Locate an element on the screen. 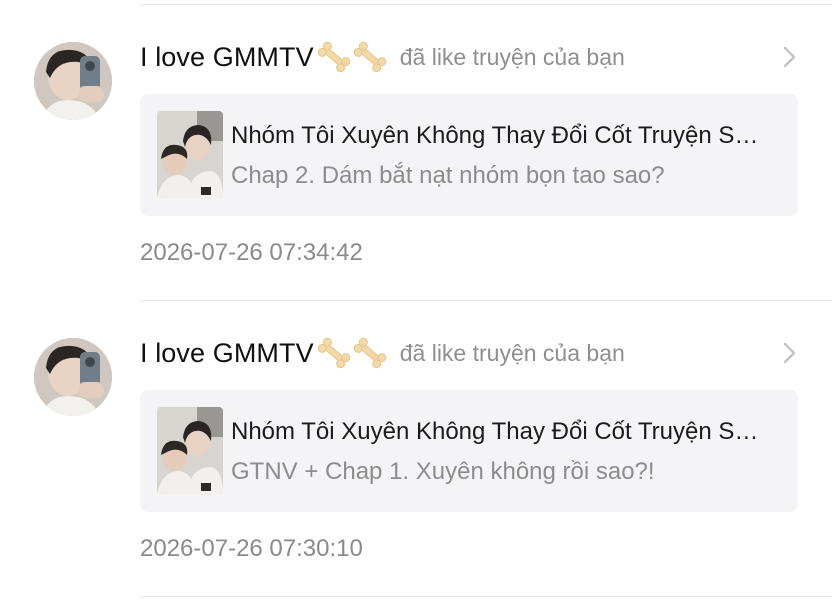 The image size is (832, 600). chapter-title: Chap 2. Dám bắt nạt nhóm bọn tao sao? is located at coordinates (448, 175).